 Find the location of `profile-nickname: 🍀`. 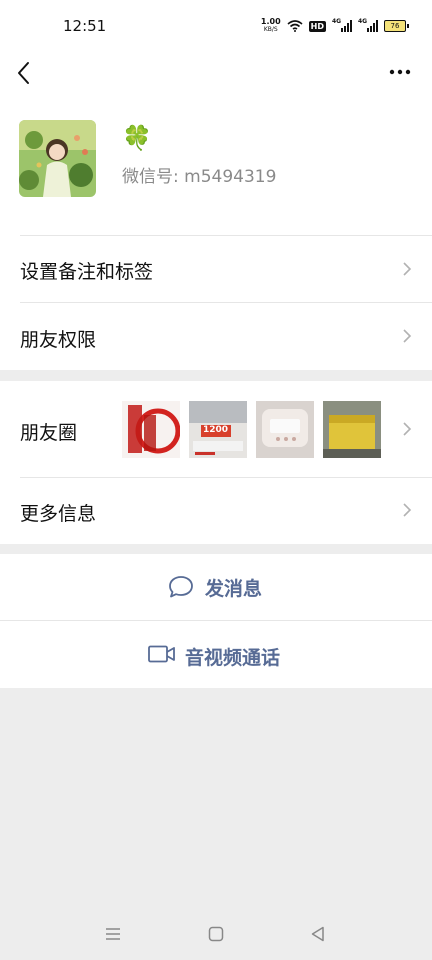

profile-nickname: 🍀 is located at coordinates (137, 138).